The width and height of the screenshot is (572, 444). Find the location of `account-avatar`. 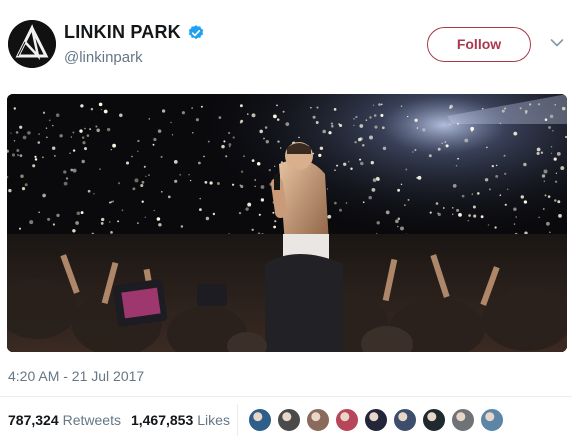

account-avatar is located at coordinates (32, 44).